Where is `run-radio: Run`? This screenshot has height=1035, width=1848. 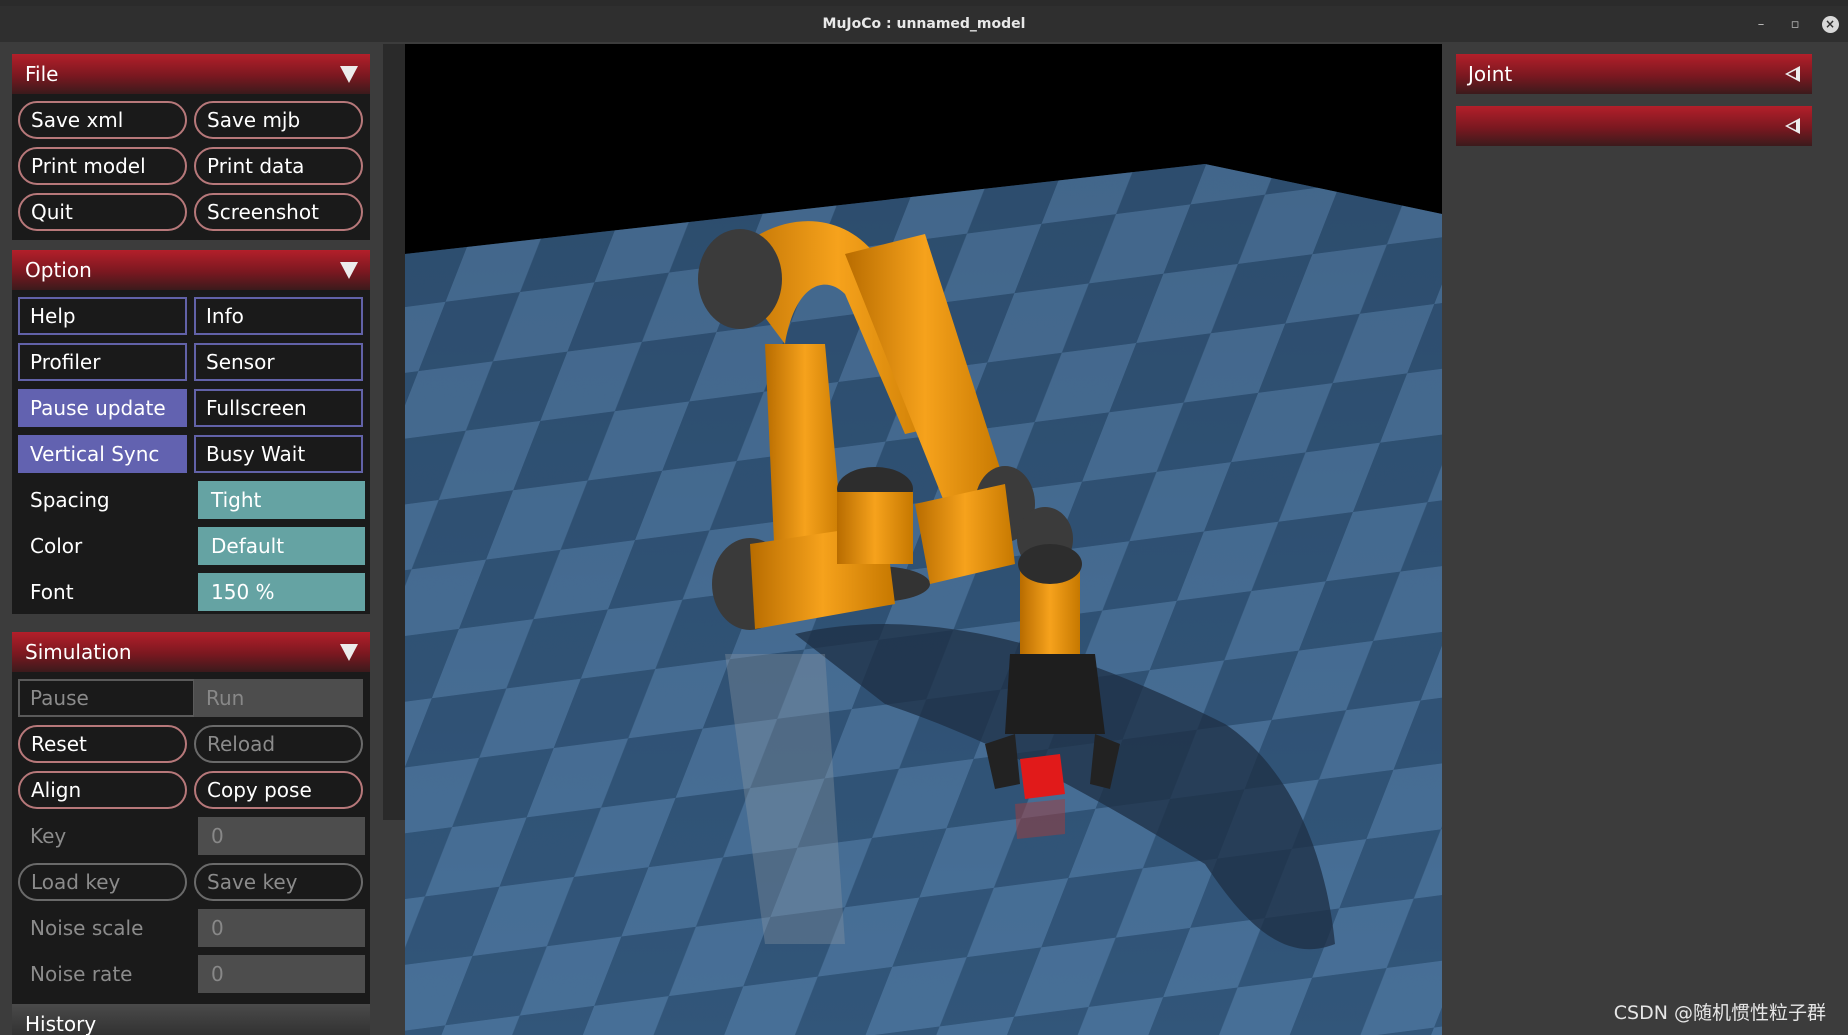
run-radio: Run is located at coordinates (278, 698).